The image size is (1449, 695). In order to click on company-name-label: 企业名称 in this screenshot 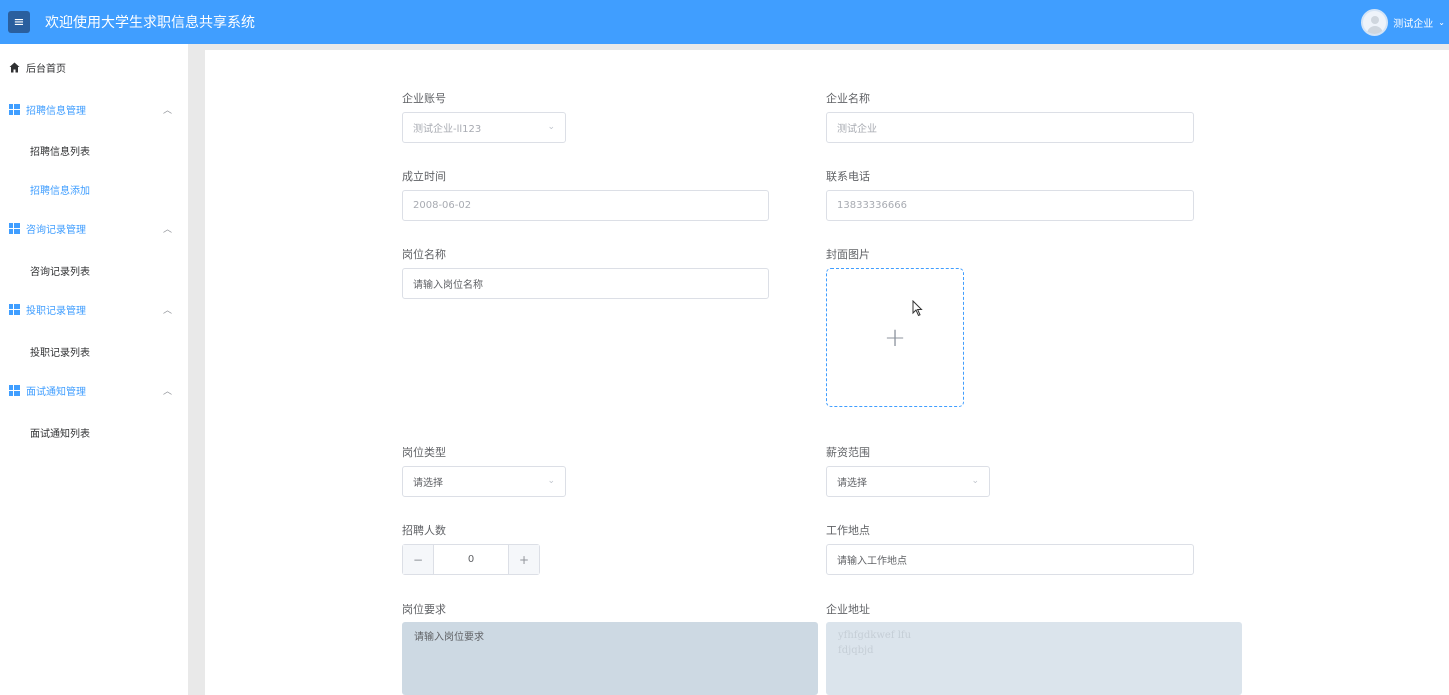, I will do `click(848, 98)`.